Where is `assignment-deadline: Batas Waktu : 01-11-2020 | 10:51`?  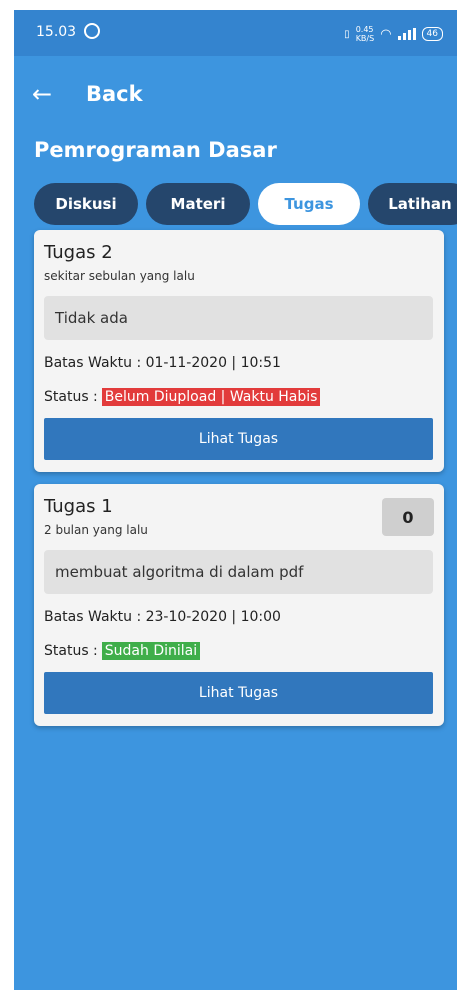
assignment-deadline: Batas Waktu : 01-11-2020 | 10:51 is located at coordinates (162, 363).